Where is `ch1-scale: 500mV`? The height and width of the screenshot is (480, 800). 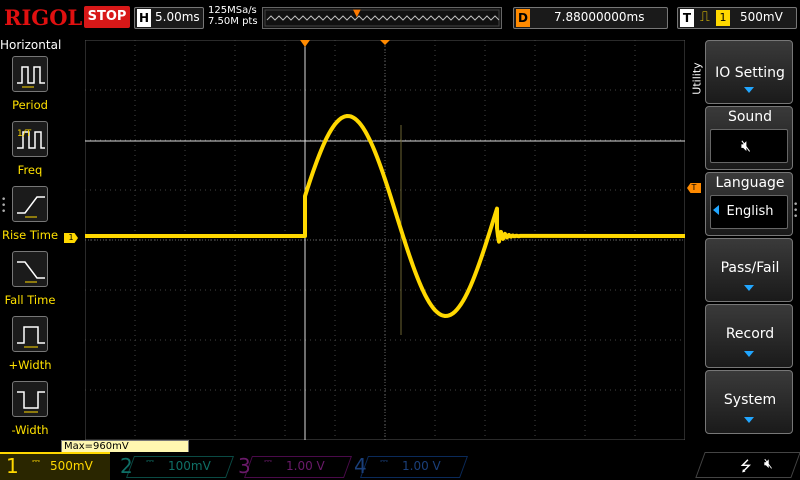 ch1-scale: 500mV is located at coordinates (71, 466).